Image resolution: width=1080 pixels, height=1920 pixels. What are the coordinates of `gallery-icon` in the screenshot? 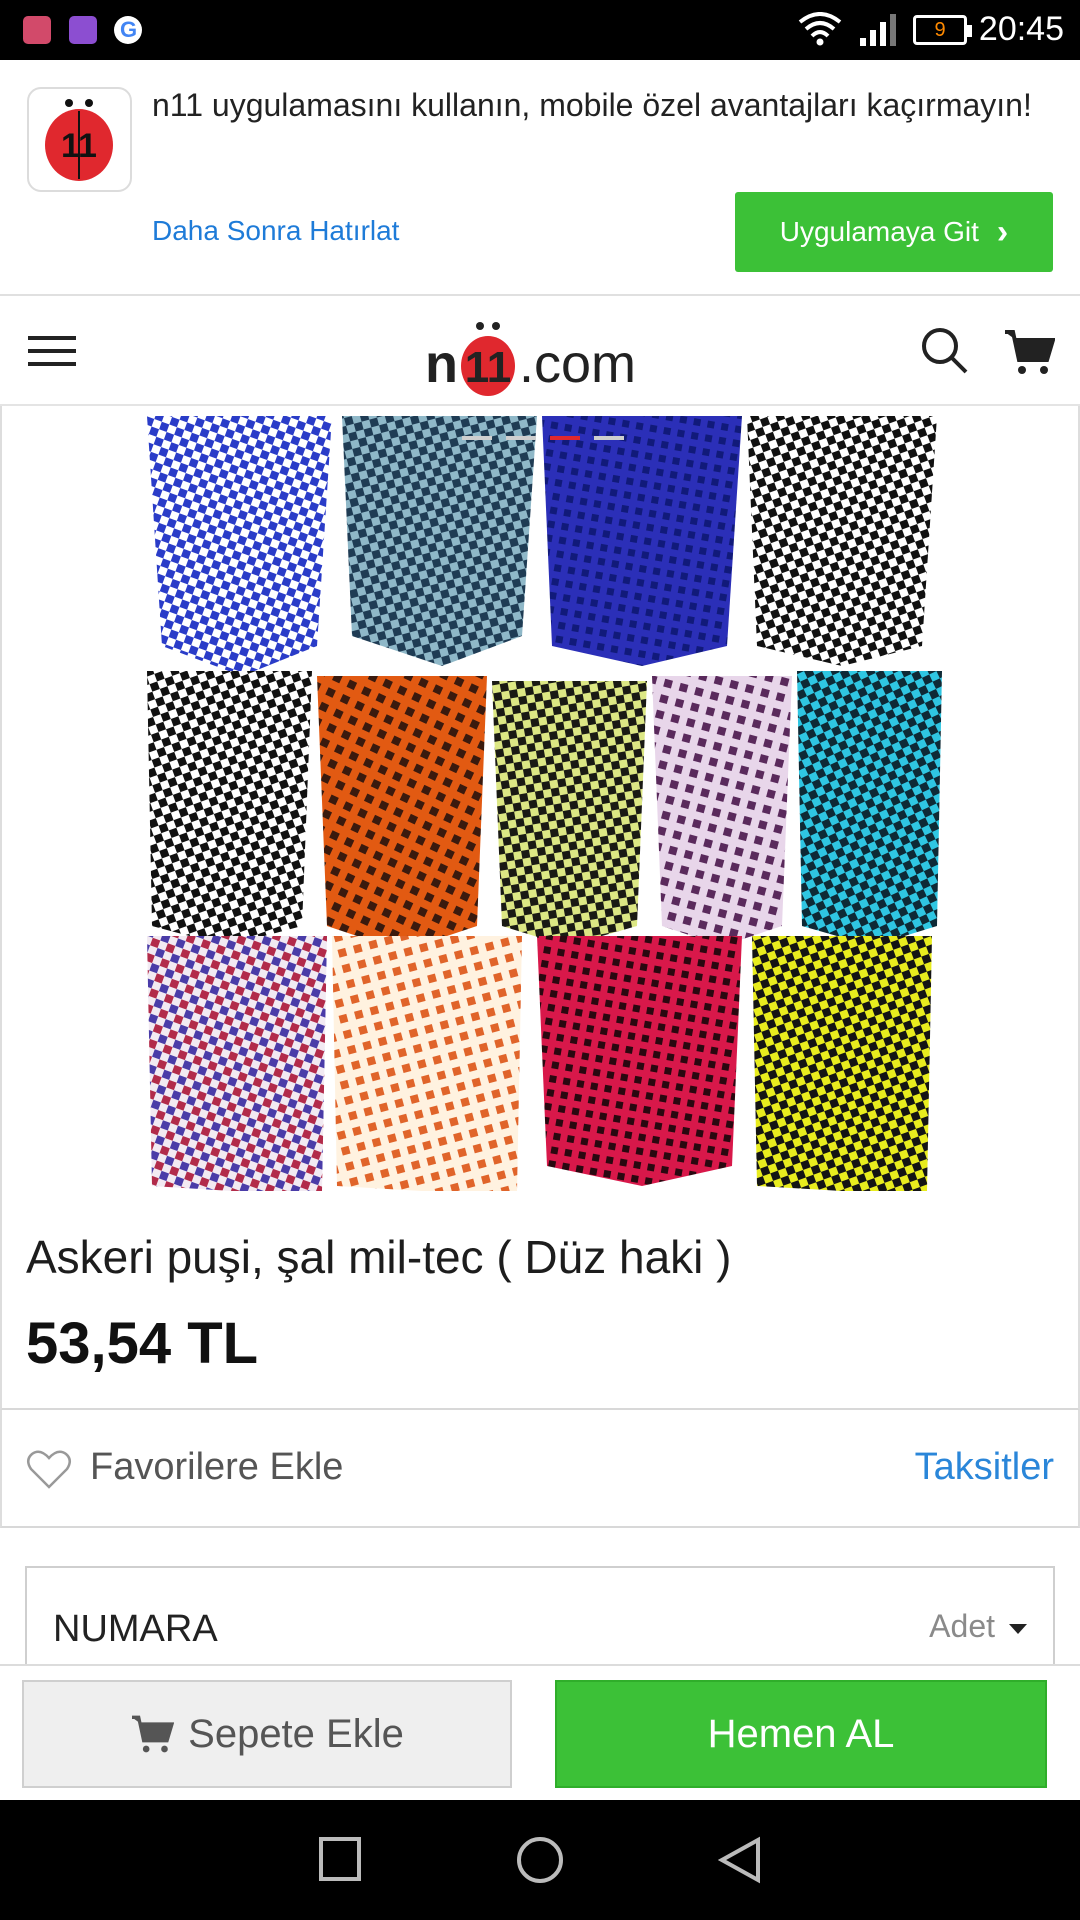 It's located at (83, 30).